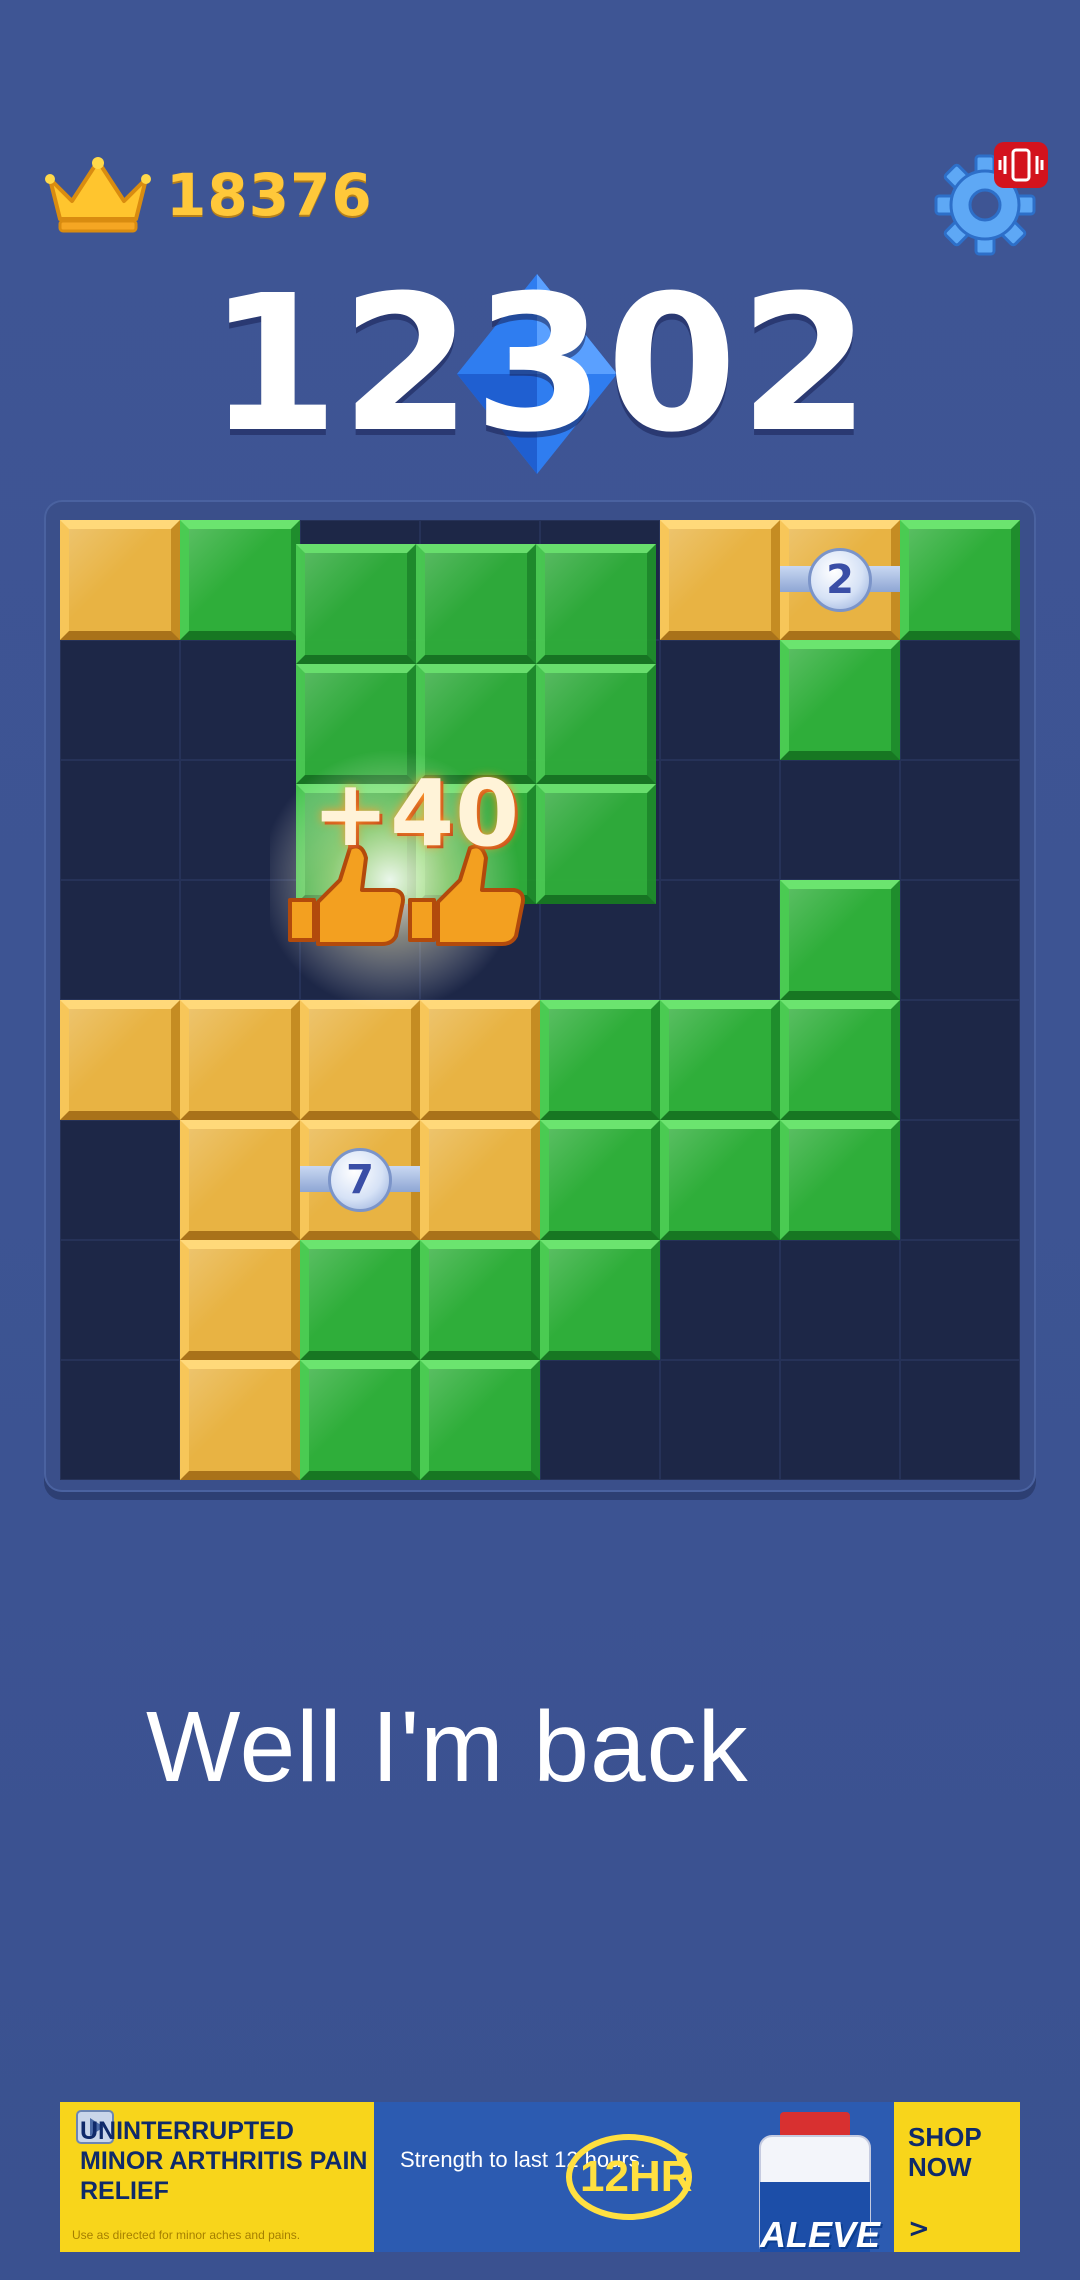  I want to click on ad-shop-now-button: SHOP NOW >, so click(957, 2177).